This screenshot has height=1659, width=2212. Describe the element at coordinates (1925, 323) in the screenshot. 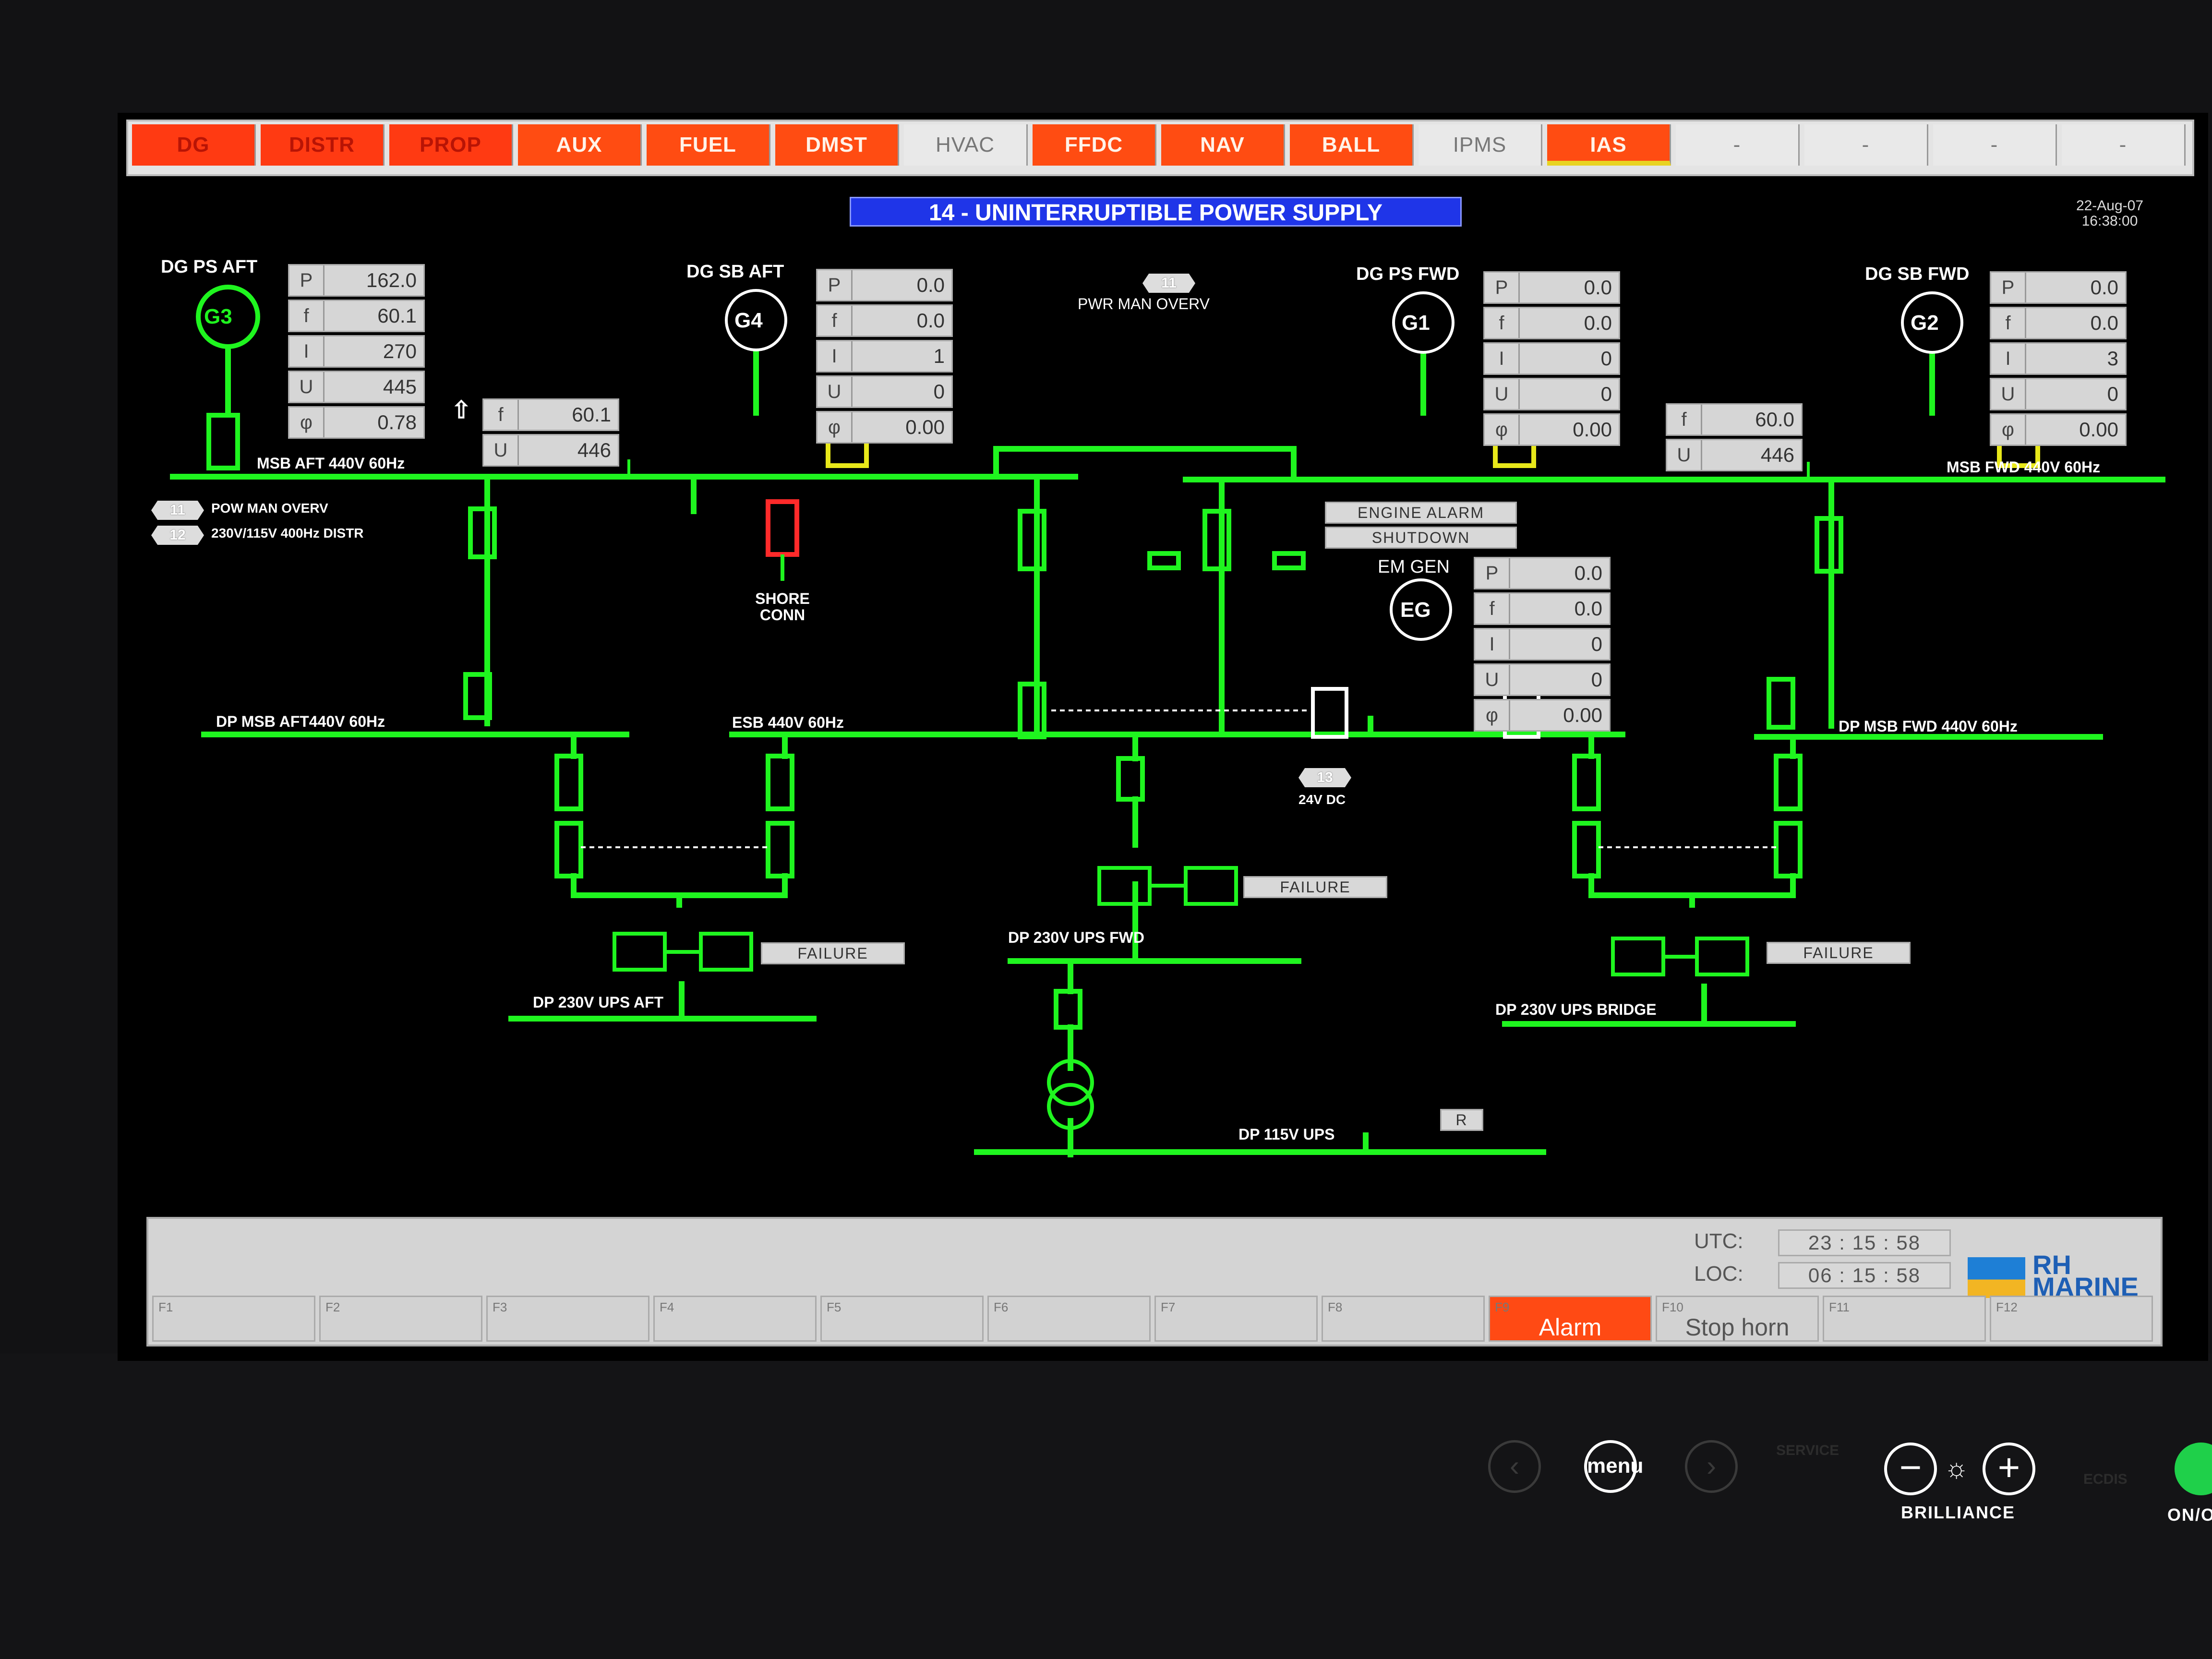

I see `g2-symbol-label: G2` at that location.